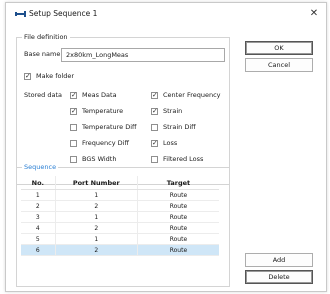 The image size is (330, 294). I want to click on option-label: Meas Data, so click(99, 95).